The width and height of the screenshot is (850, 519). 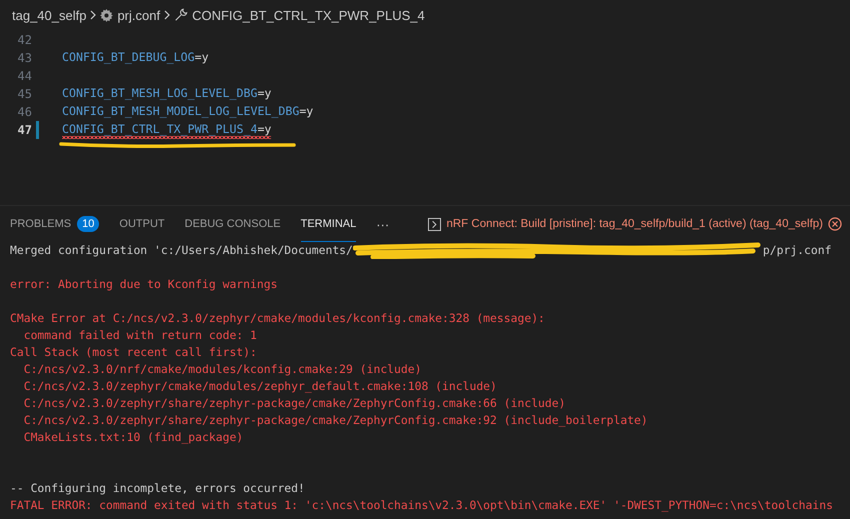 I want to click on code-line: CONFIG_BT_DEBUG_LOG=y, so click(x=135, y=58).